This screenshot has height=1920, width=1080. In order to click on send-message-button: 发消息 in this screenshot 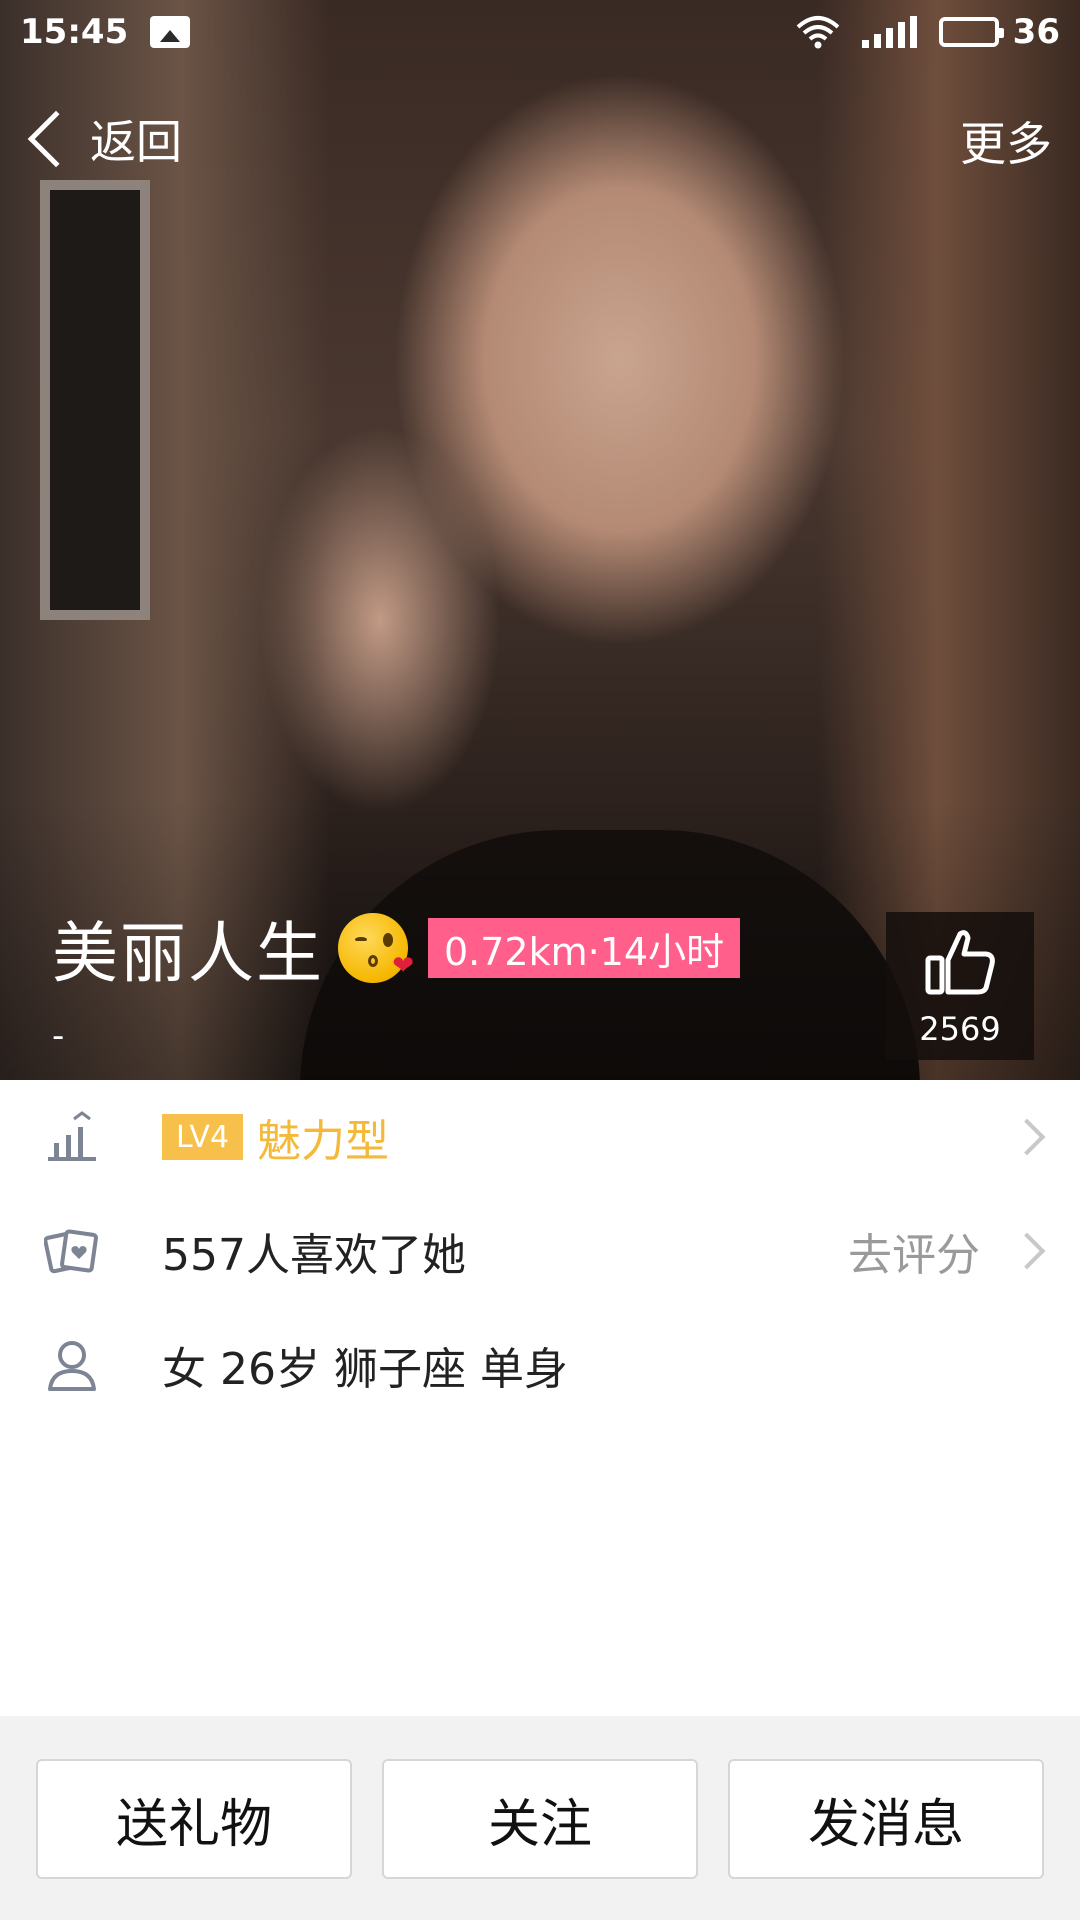, I will do `click(886, 1819)`.